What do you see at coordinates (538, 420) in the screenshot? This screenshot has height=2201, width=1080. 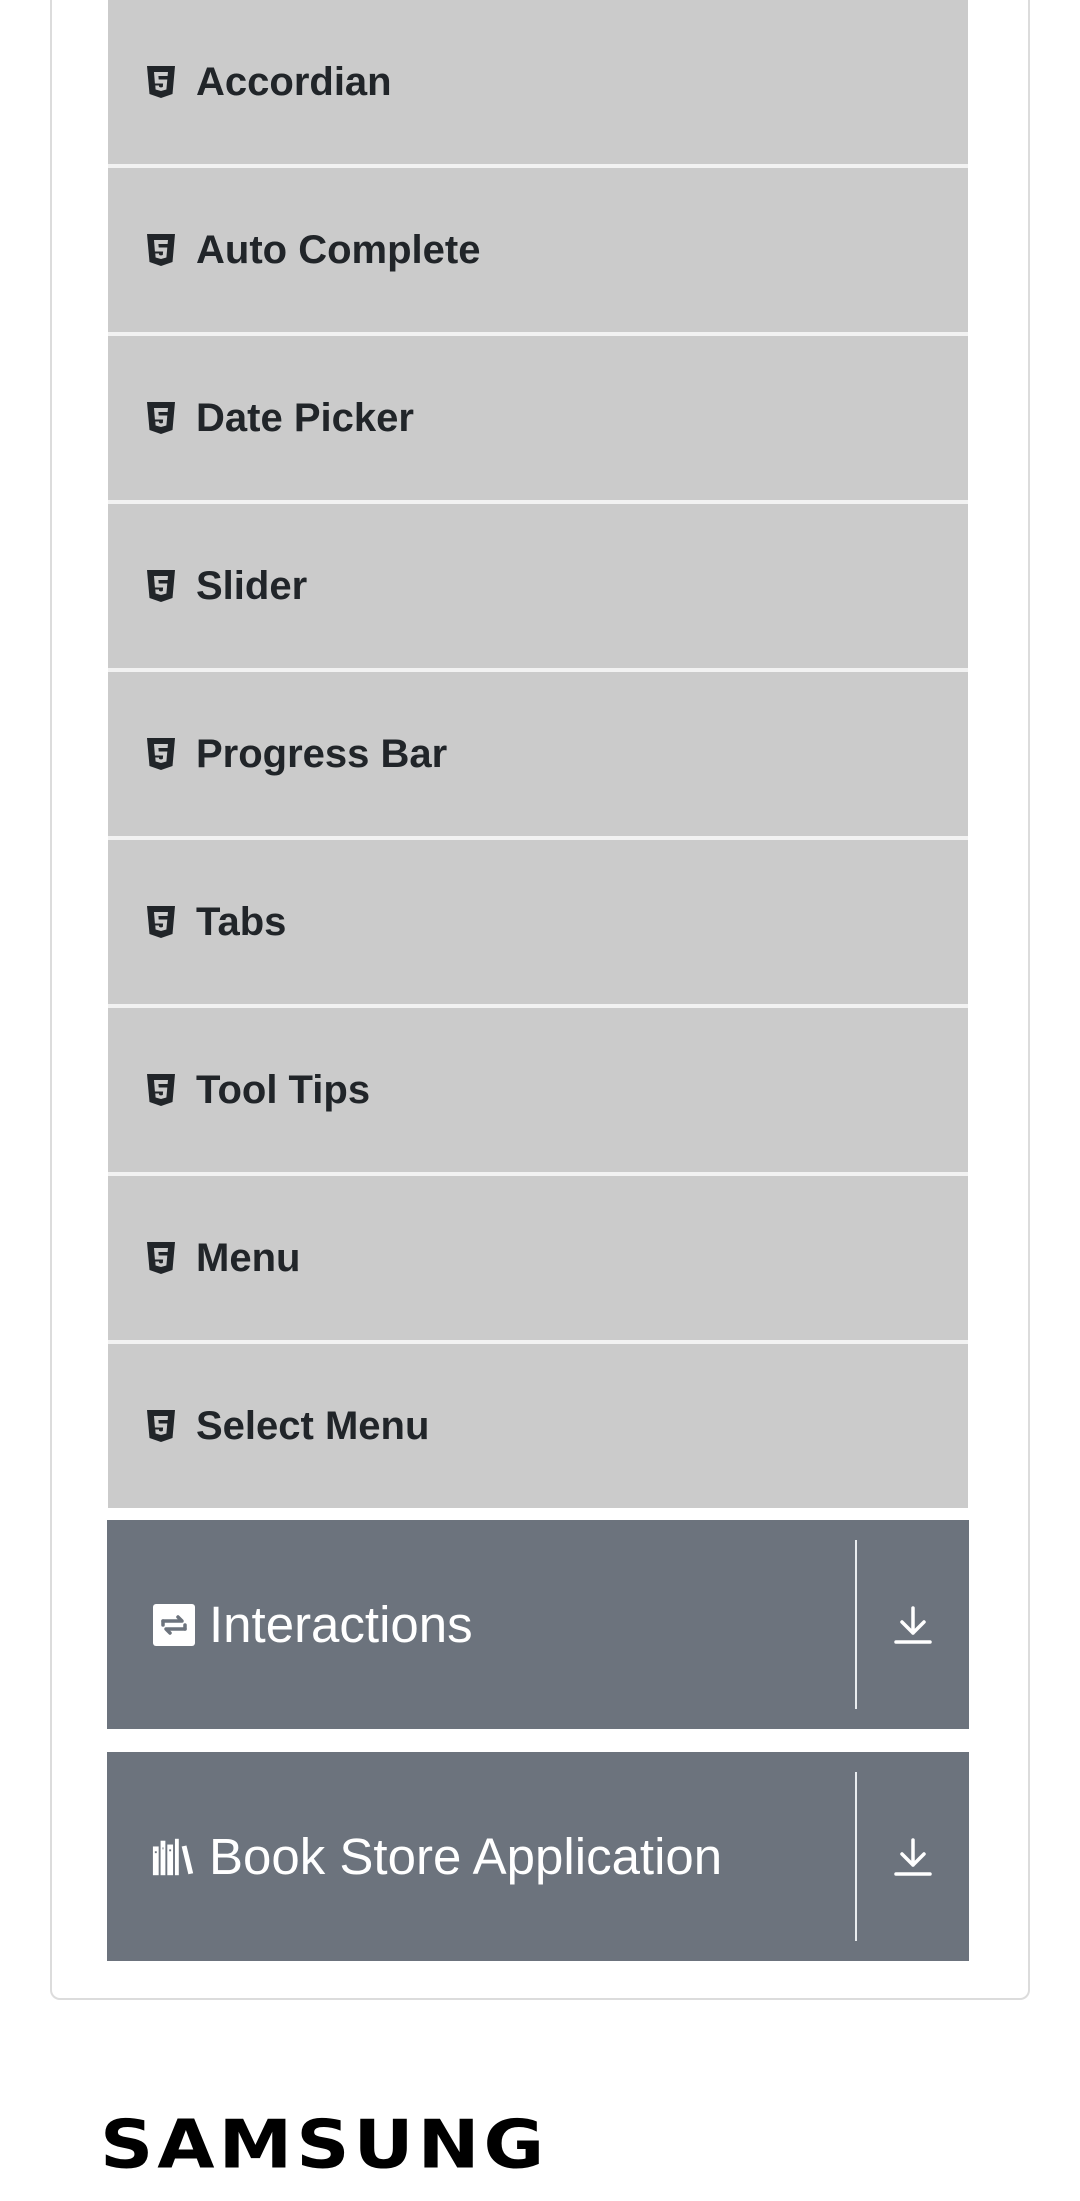 I see `menu-item-date-picker: Date Picker` at bounding box center [538, 420].